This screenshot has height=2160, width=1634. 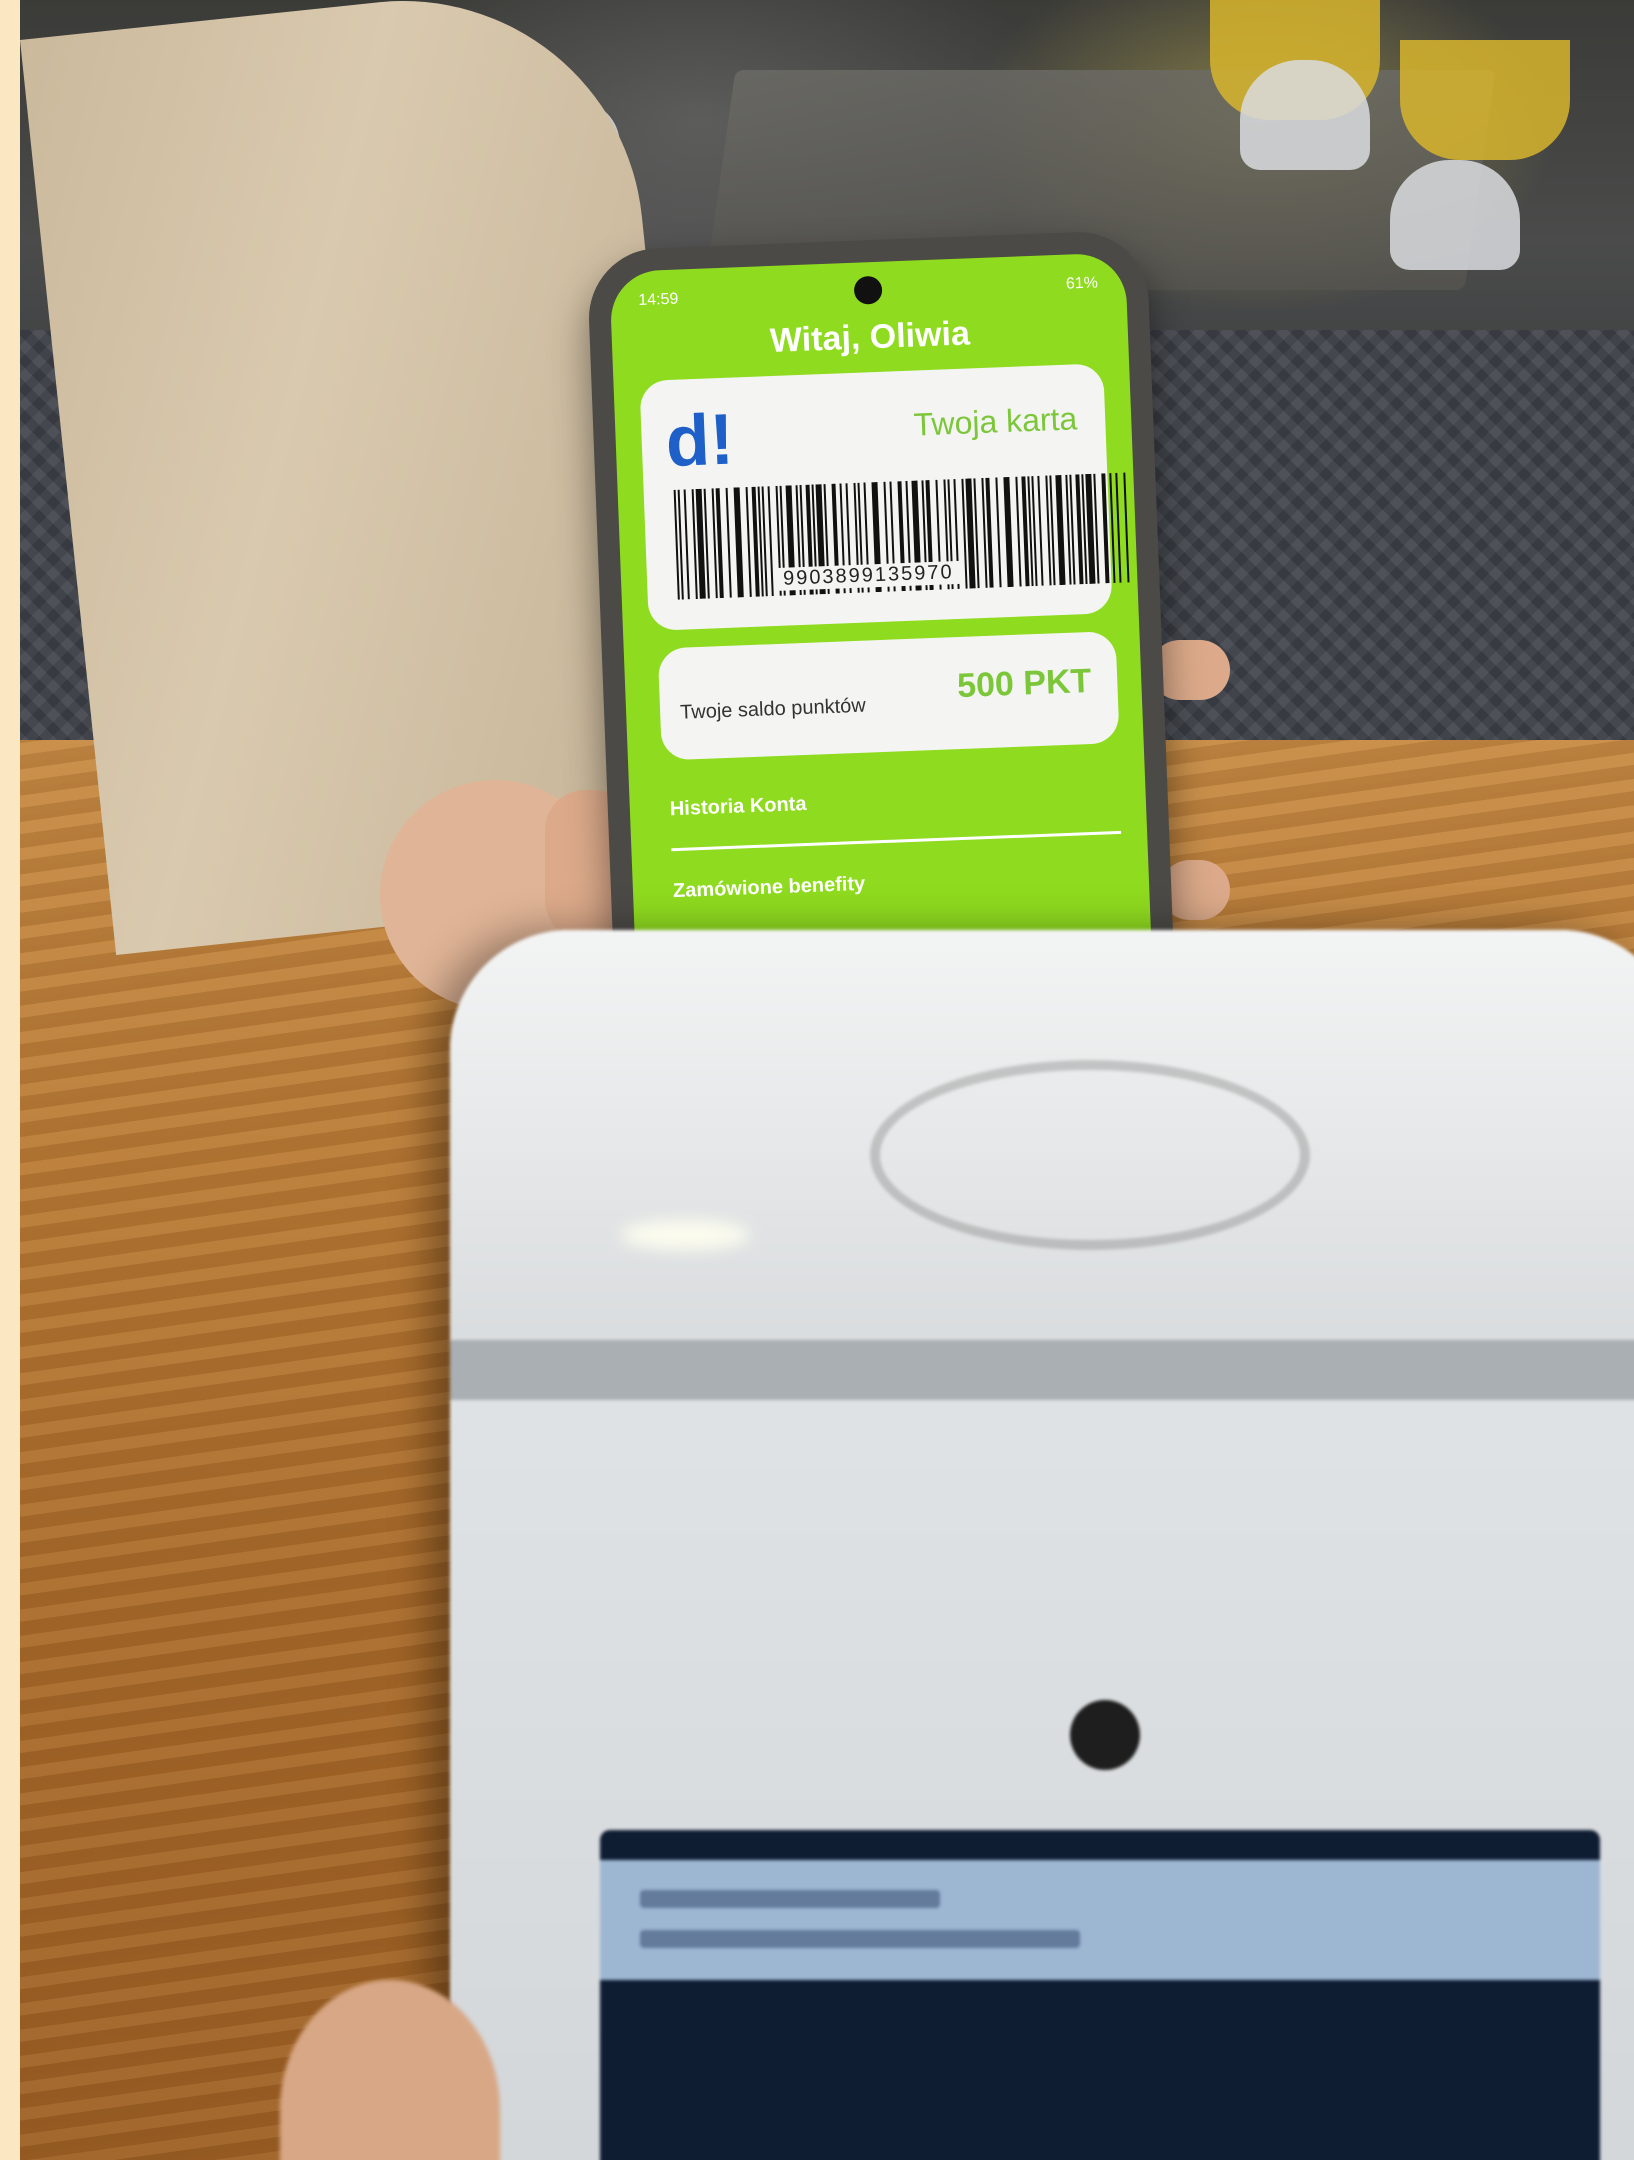 I want to click on loyalty-card: d! Twoja karta 9903899135970, so click(x=884, y=497).